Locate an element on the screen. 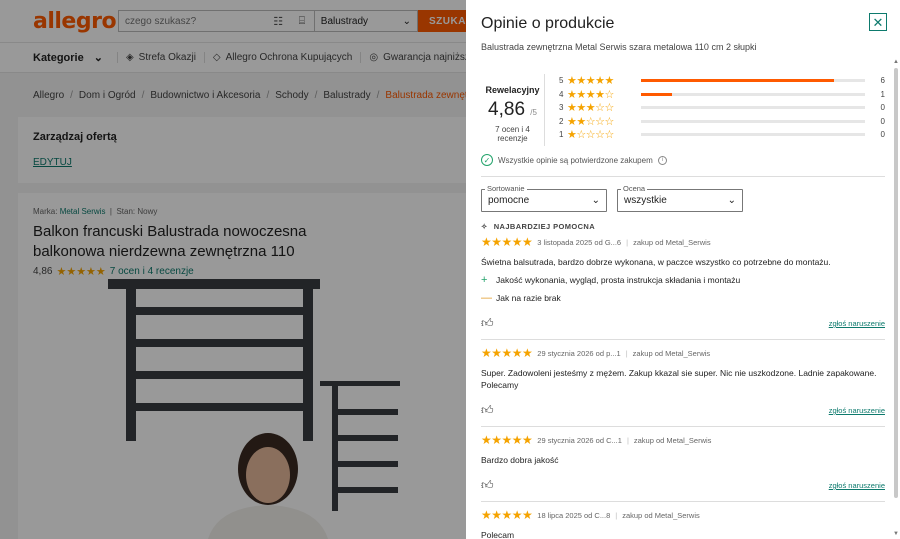 This screenshot has width=900, height=539. distribution-count: 6 is located at coordinates (882, 81).